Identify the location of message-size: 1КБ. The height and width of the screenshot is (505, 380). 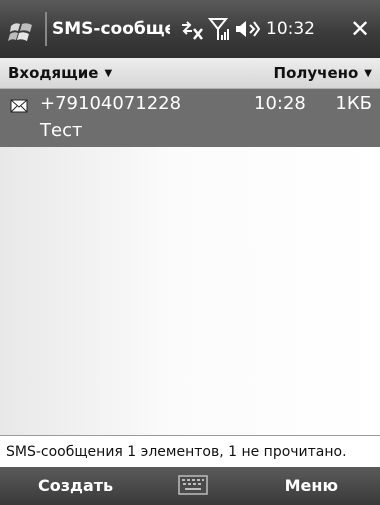
(353, 103).